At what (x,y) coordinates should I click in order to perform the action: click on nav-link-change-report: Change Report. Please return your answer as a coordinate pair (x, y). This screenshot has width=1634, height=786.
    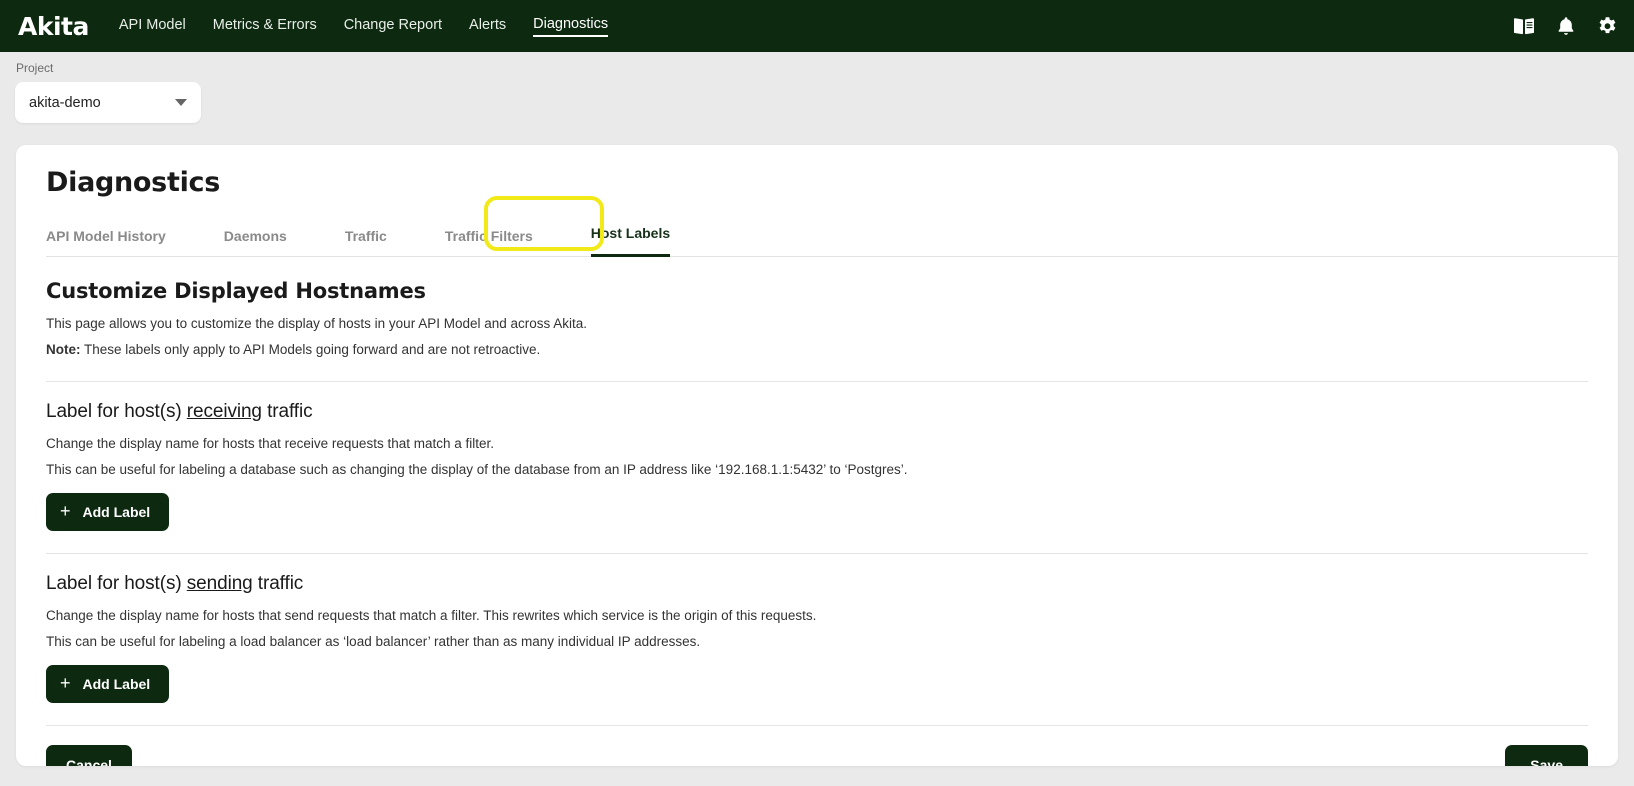
    Looking at the image, I should click on (393, 26).